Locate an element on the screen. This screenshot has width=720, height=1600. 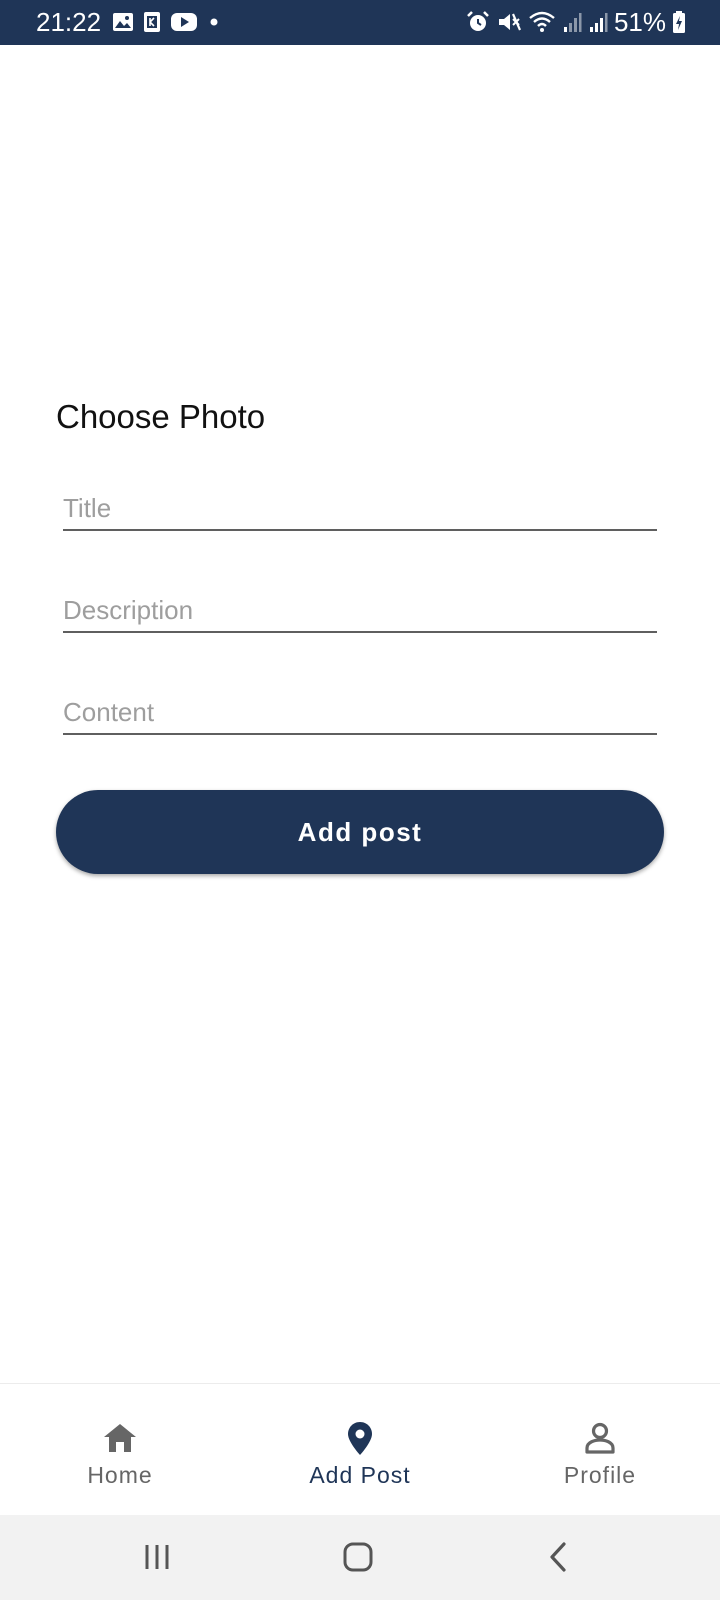
nav-item-home: Home is located at coordinates (120, 1450).